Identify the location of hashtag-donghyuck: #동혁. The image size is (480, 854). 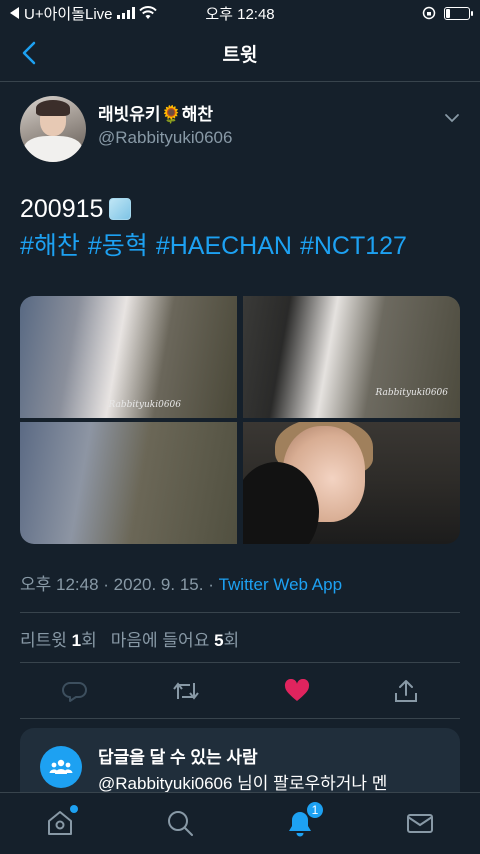
(118, 246).